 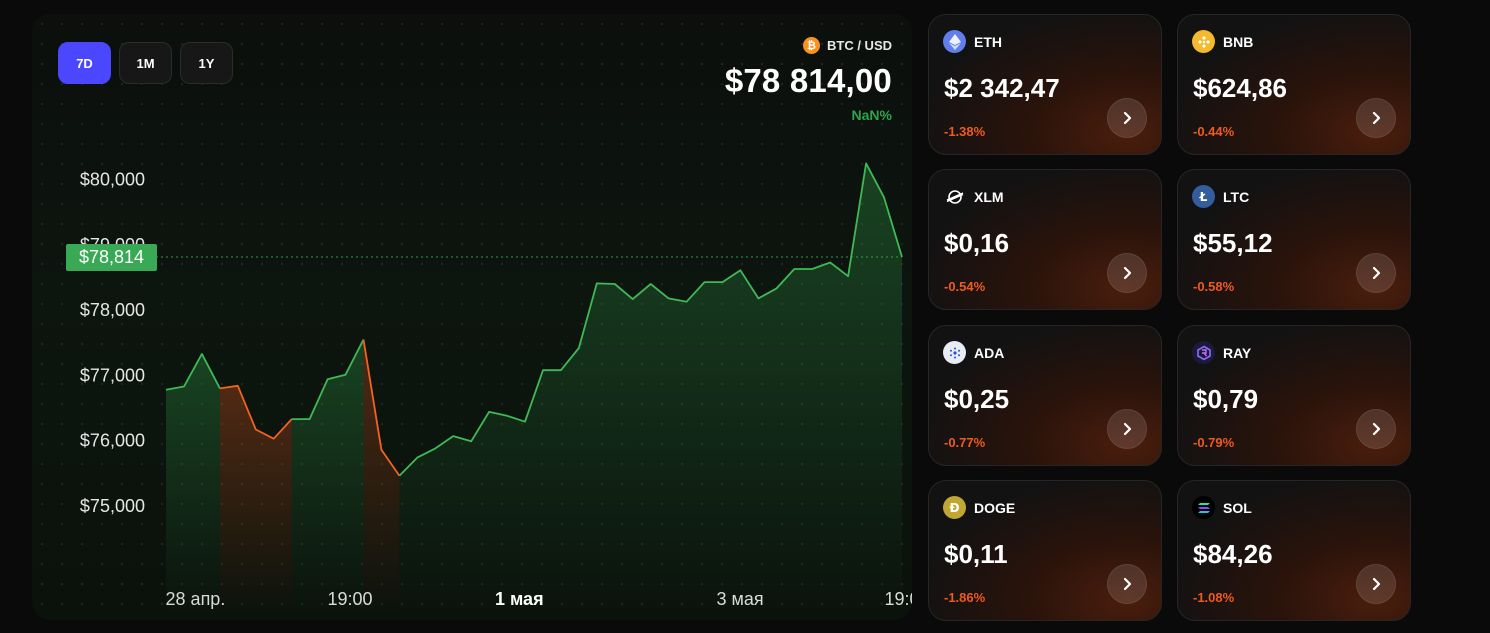 What do you see at coordinates (1045, 239) in the screenshot?
I see `coin-tile-xlm: XLM $0,16 -0.54%` at bounding box center [1045, 239].